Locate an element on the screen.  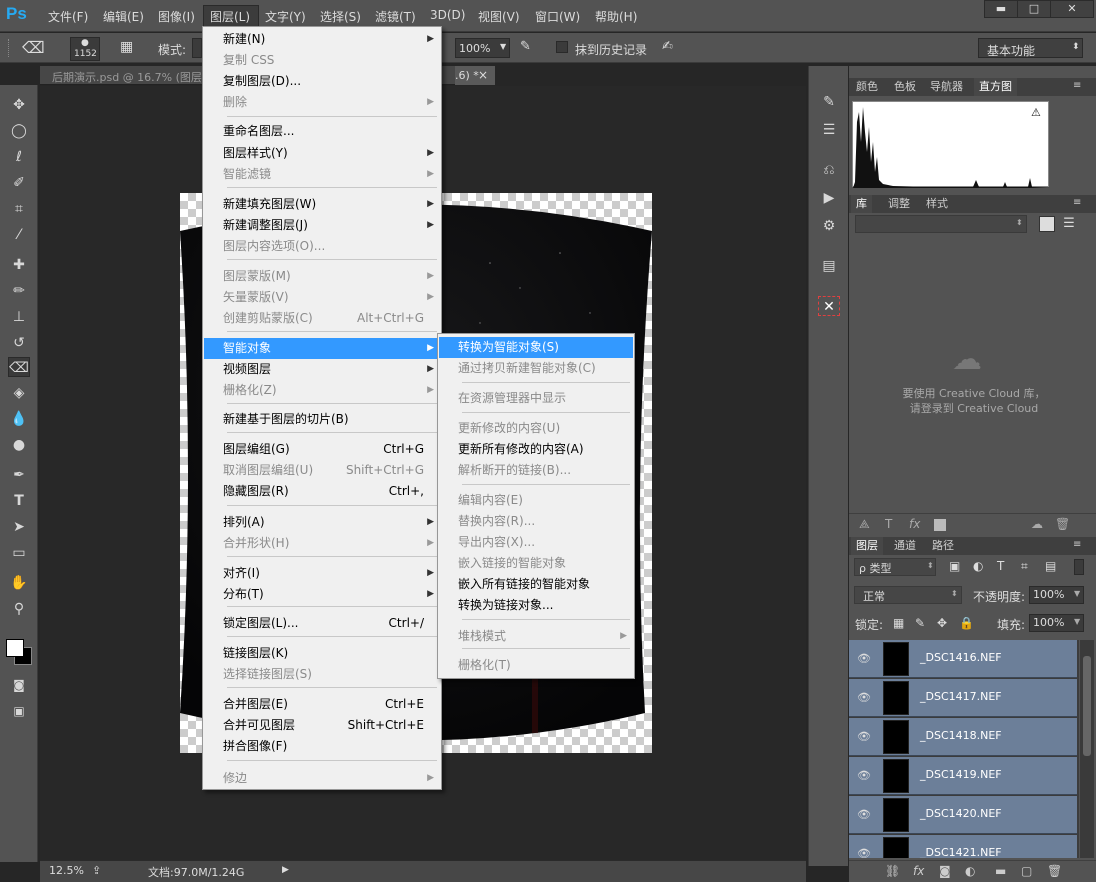
menu-item: 转换为智能对象(S) is located at coordinates (536, 347).